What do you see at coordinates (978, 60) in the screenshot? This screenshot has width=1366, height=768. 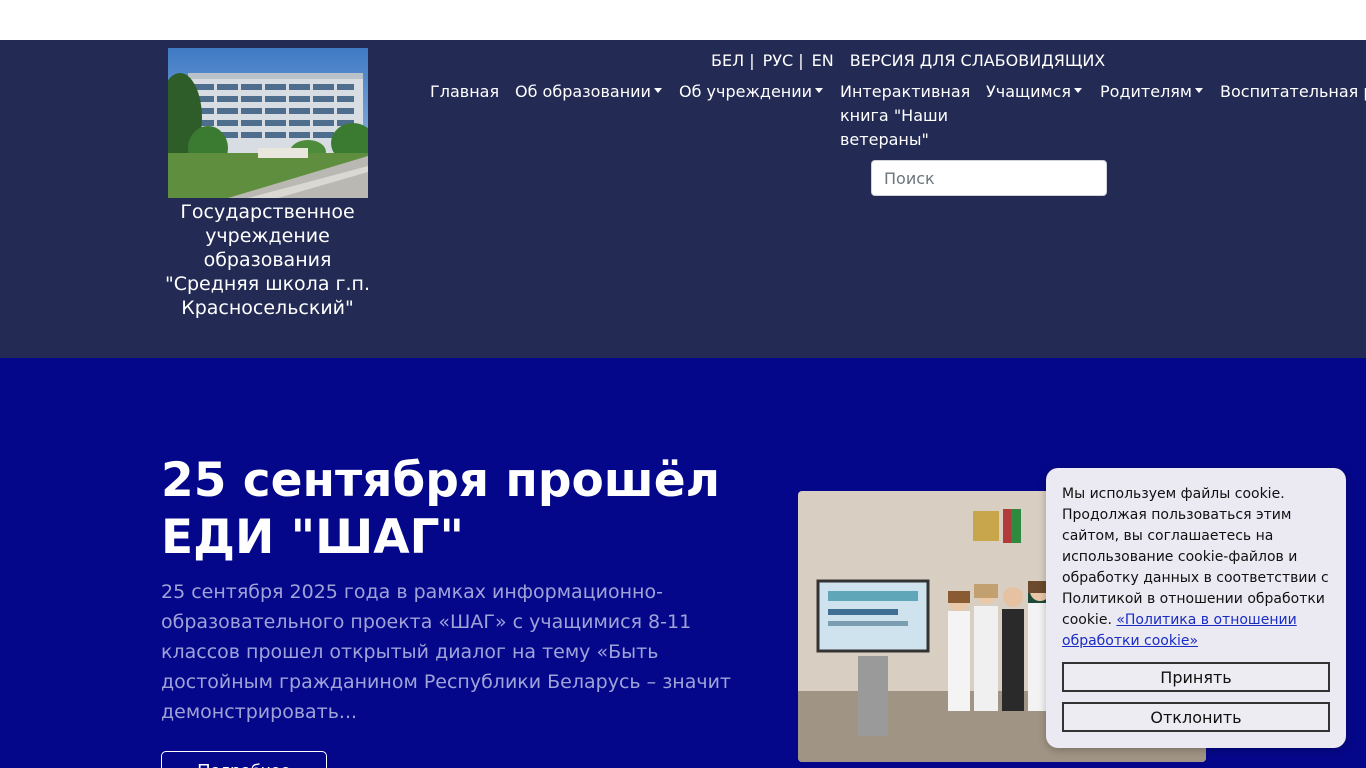 I see `low-vision-version-link: ВЕРСИЯ ДЛЯ СЛАБОВИДЯЩИХ` at bounding box center [978, 60].